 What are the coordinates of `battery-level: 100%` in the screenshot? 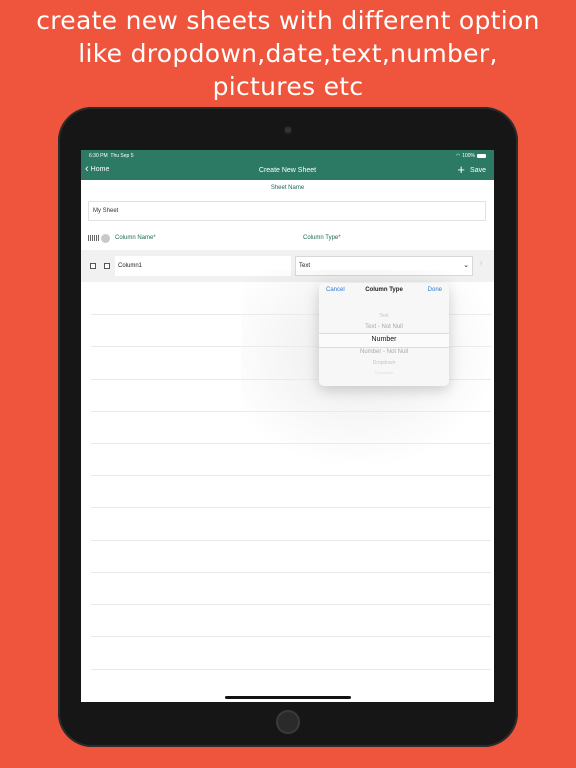 It's located at (468, 156).